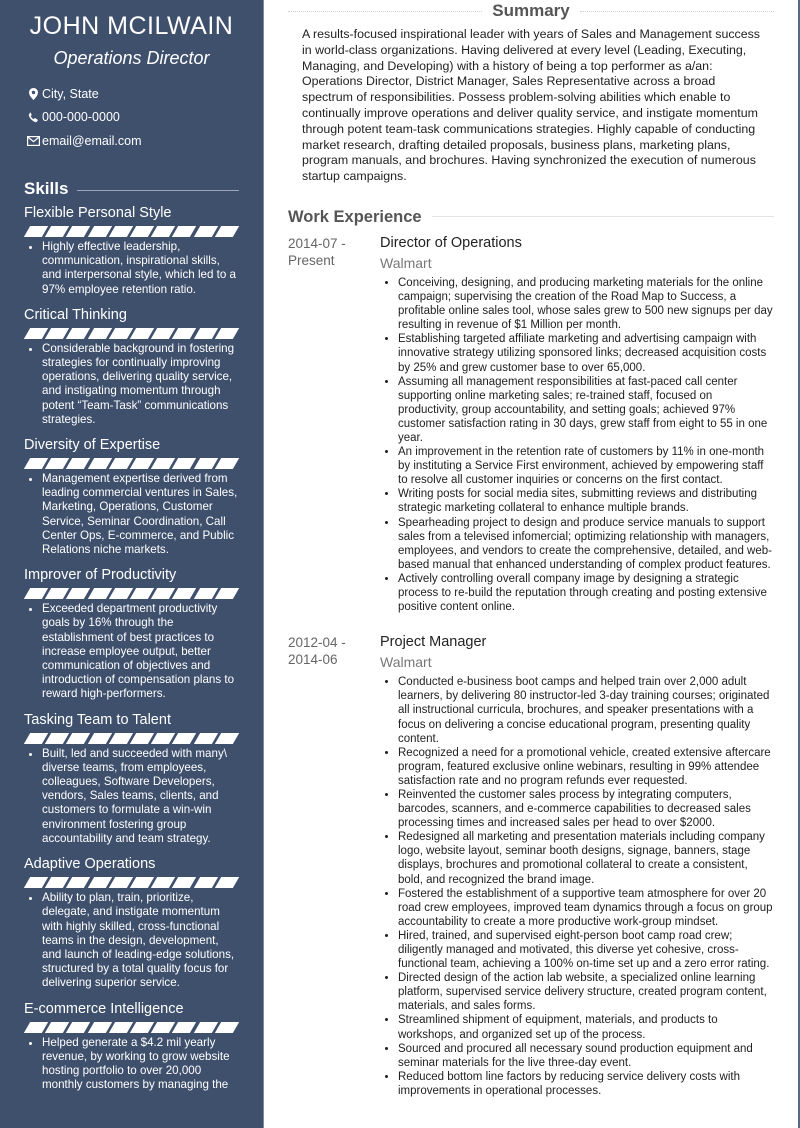 This screenshot has height=1128, width=800. What do you see at coordinates (131, 26) in the screenshot?
I see `candidate-name: JOHN MCILWAIN` at bounding box center [131, 26].